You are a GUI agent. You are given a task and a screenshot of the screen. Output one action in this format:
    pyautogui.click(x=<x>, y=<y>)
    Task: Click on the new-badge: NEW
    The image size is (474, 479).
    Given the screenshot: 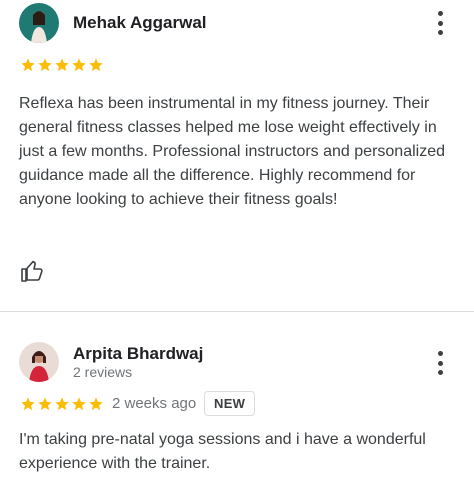 What is the action you would take?
    pyautogui.click(x=230, y=403)
    